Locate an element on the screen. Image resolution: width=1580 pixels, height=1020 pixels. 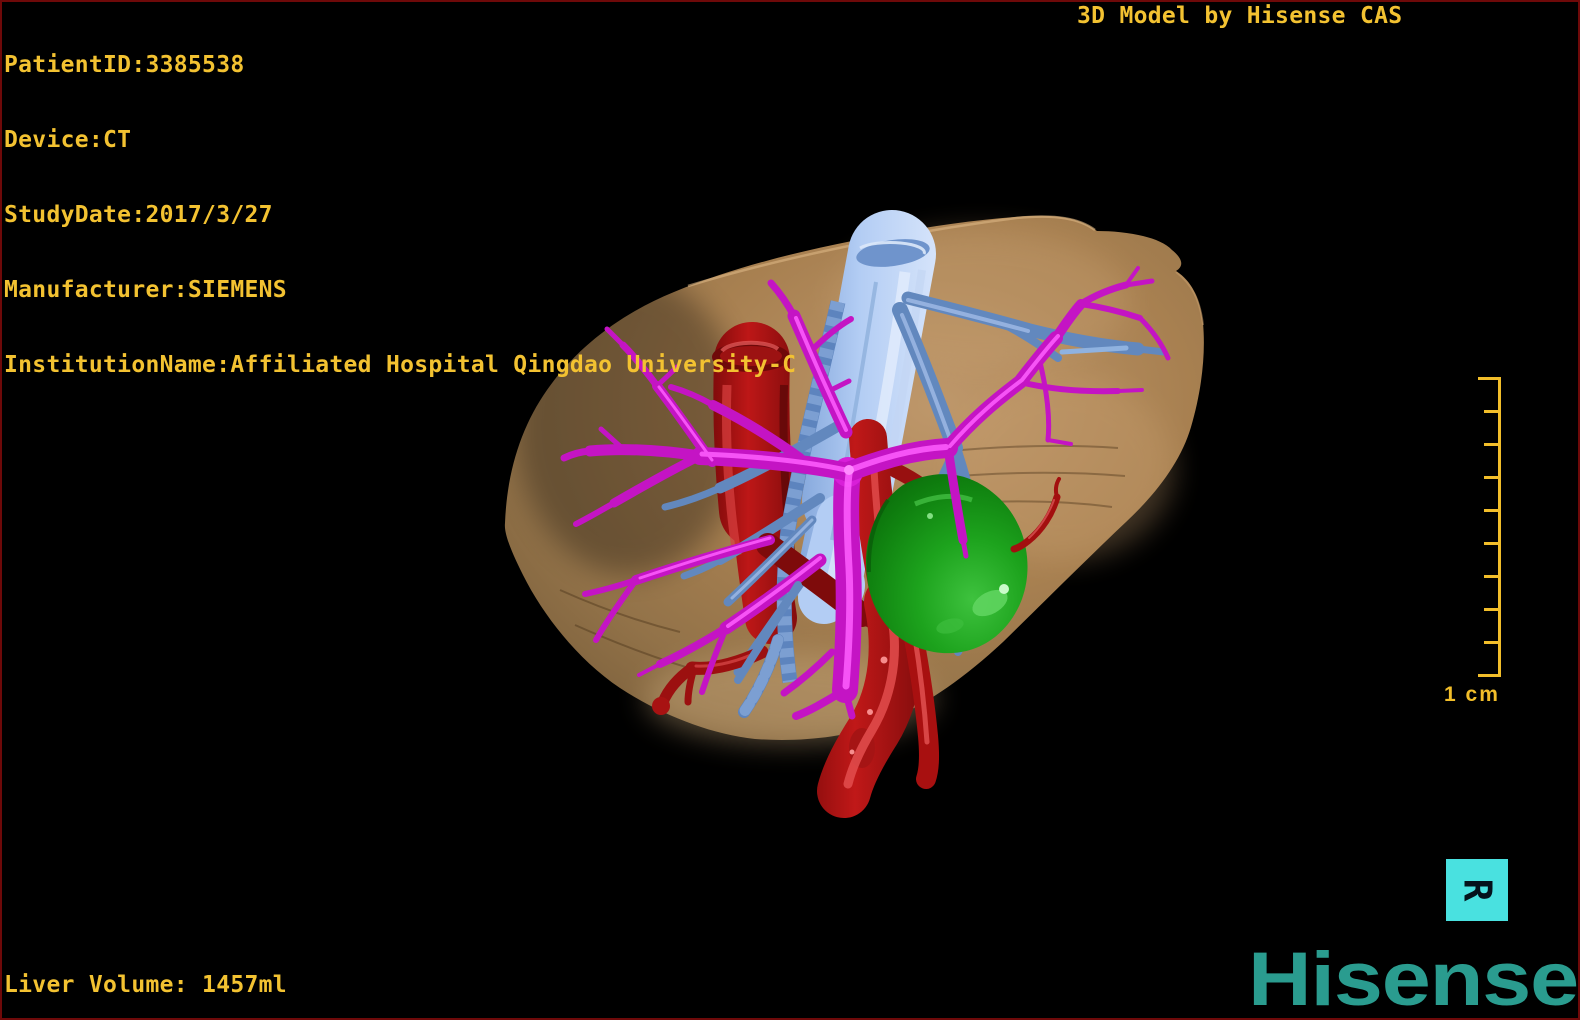
manufacturer-line: Manufacturer:SIEMENS is located at coordinates (145, 290).